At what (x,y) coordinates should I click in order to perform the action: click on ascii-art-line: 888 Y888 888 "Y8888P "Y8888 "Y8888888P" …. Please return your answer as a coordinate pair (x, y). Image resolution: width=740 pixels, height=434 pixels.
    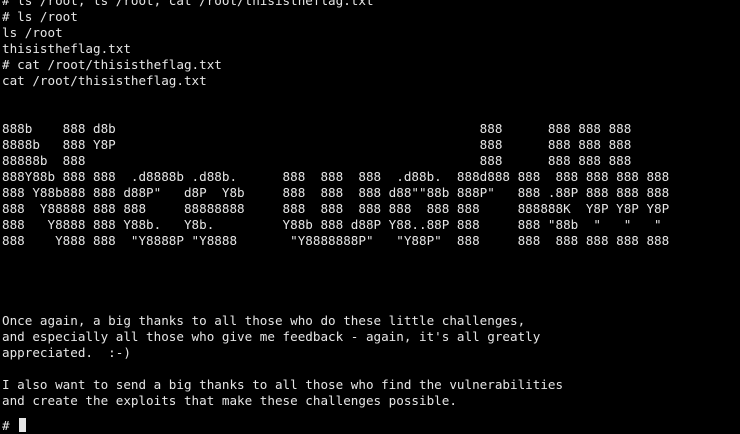
    Looking at the image, I should click on (336, 240).